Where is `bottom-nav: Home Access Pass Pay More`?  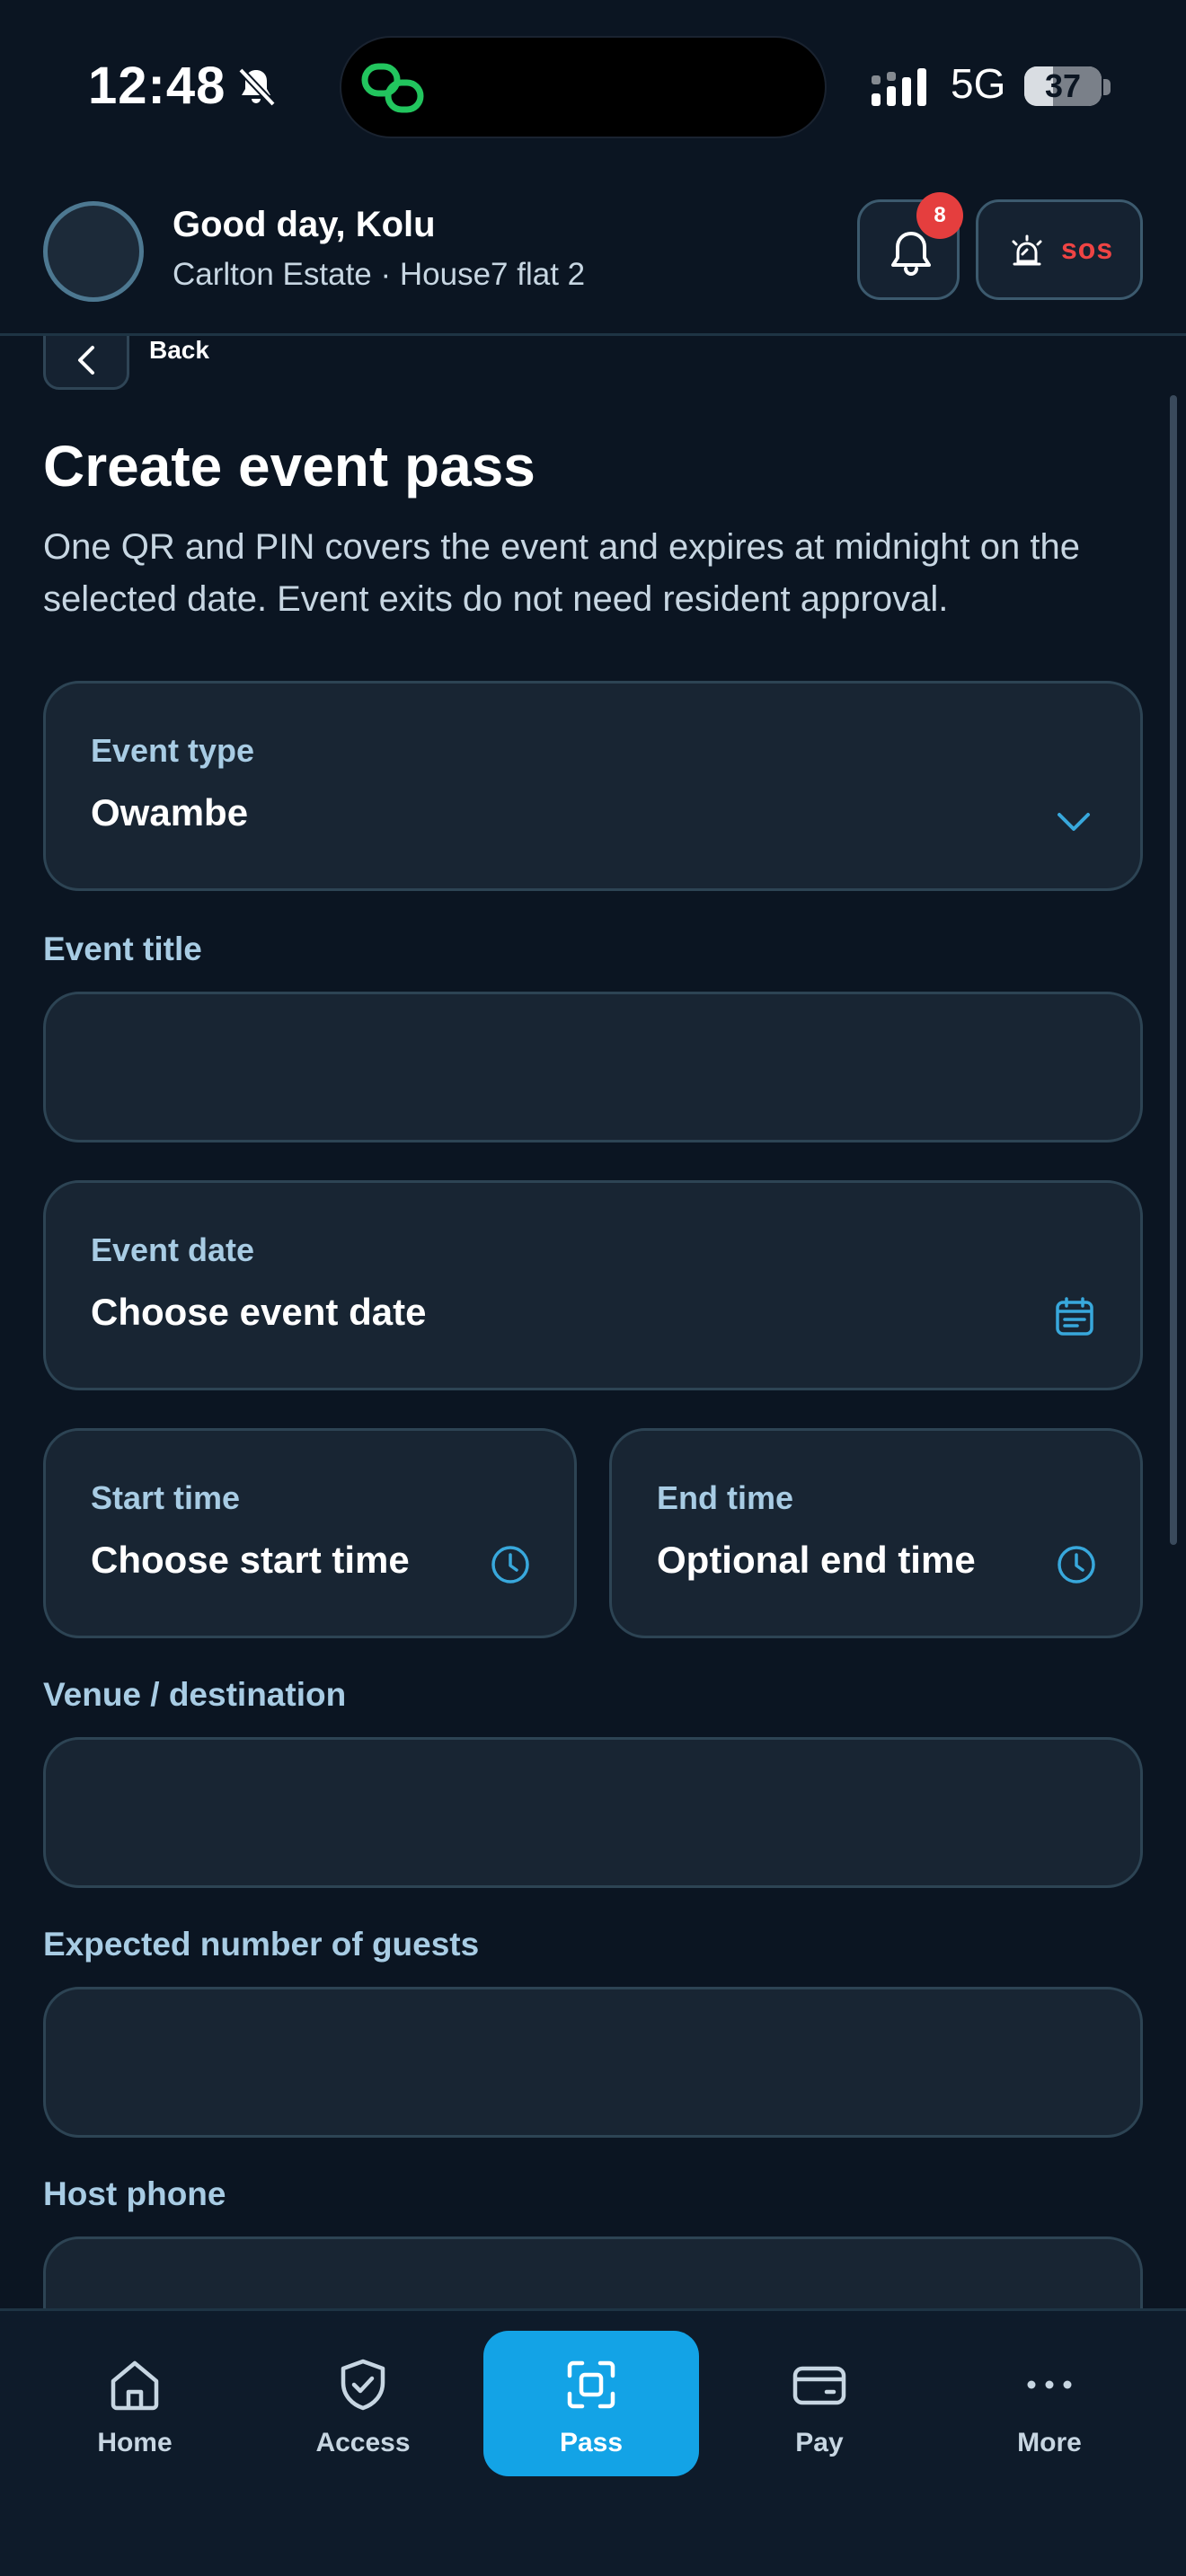
bottom-nav: Home Access Pass Pay More is located at coordinates (593, 2442).